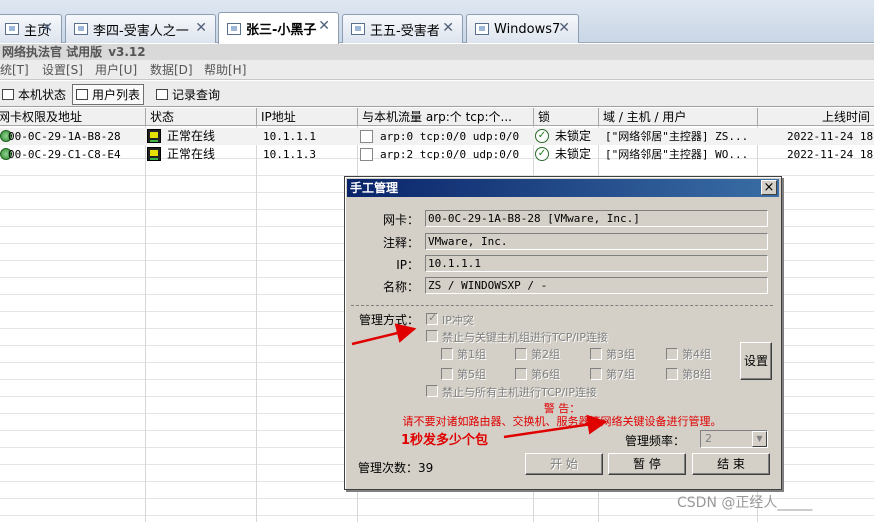  What do you see at coordinates (384, 334) in the screenshot?
I see `arrow-to-ip-conflict` at bounding box center [384, 334].